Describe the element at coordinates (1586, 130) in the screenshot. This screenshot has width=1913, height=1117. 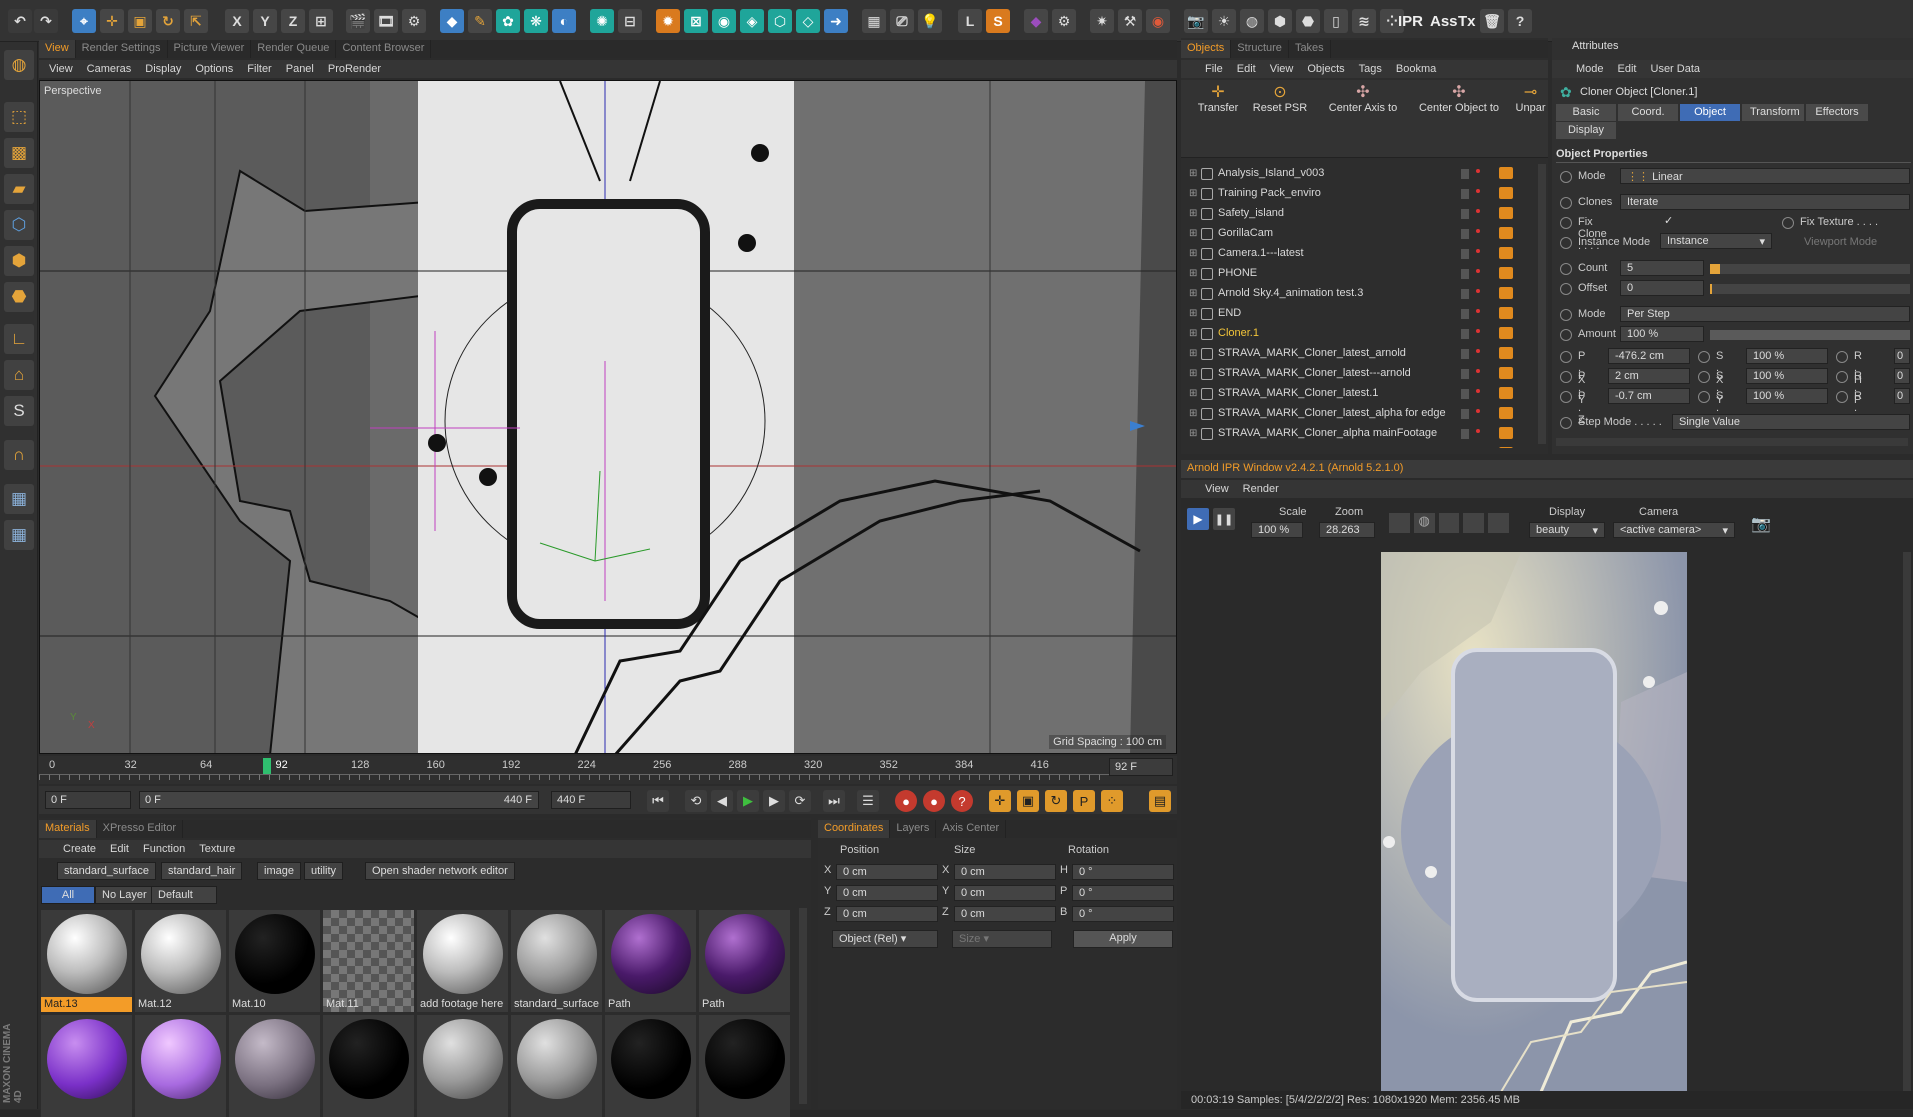
I see `tab-display: Display` at that location.